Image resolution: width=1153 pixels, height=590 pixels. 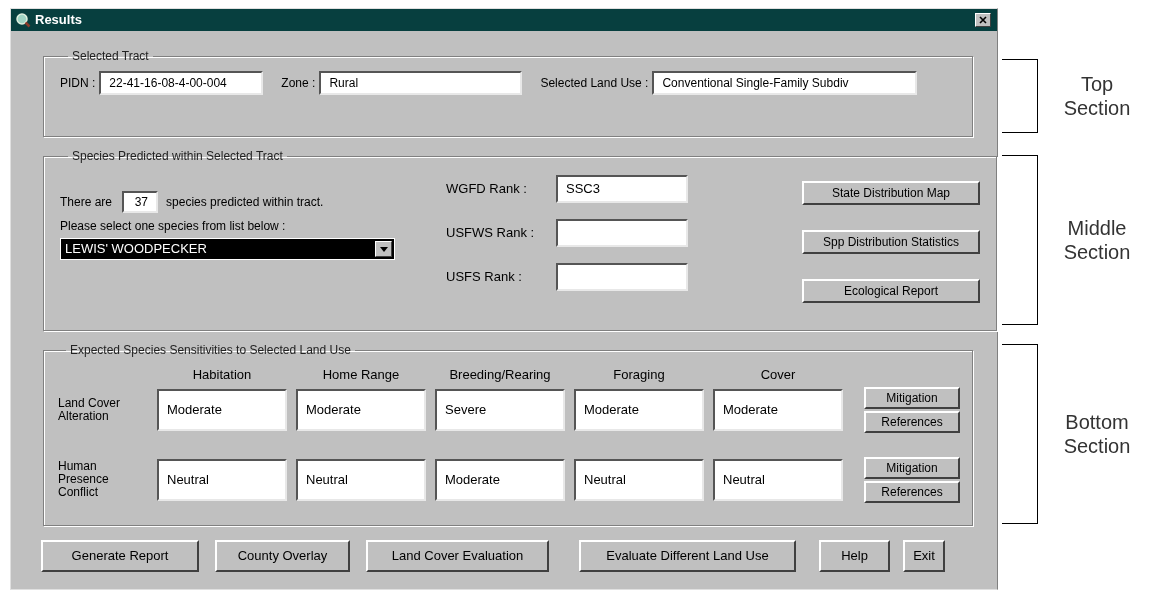 What do you see at coordinates (181, 83) in the screenshot?
I see `text-field: 22-41-16-08-4-00-004` at bounding box center [181, 83].